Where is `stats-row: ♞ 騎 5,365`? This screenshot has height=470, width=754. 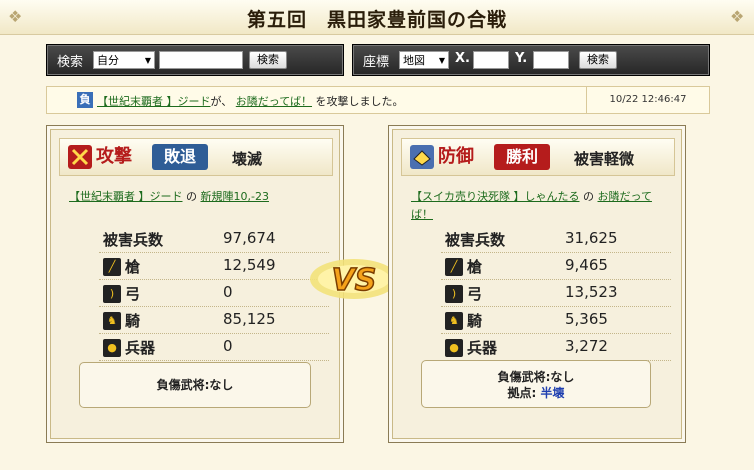 stats-row: ♞ 騎 5,365 is located at coordinates (556, 320).